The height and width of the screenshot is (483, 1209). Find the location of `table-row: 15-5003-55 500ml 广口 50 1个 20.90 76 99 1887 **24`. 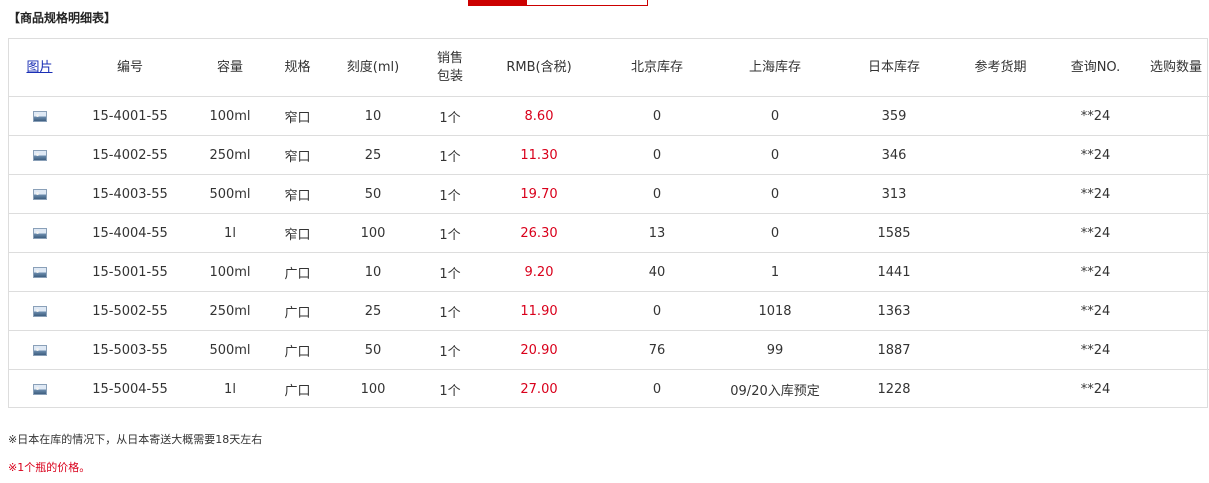

table-row: 15-5003-55 500ml 广口 50 1个 20.90 76 99 1887 **24 is located at coordinates (609, 350).